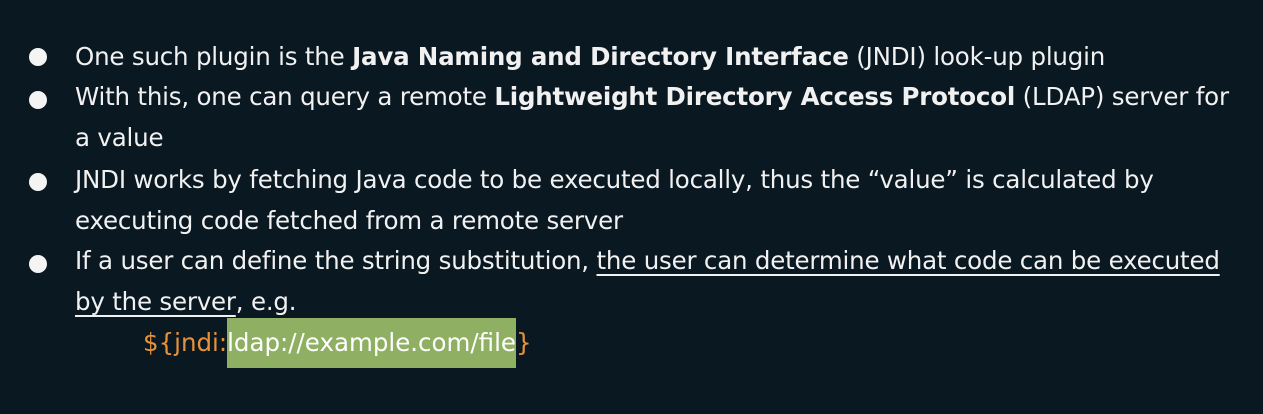 This screenshot has height=414, width=1263. I want to click on code-suffix: }, so click(523, 342).